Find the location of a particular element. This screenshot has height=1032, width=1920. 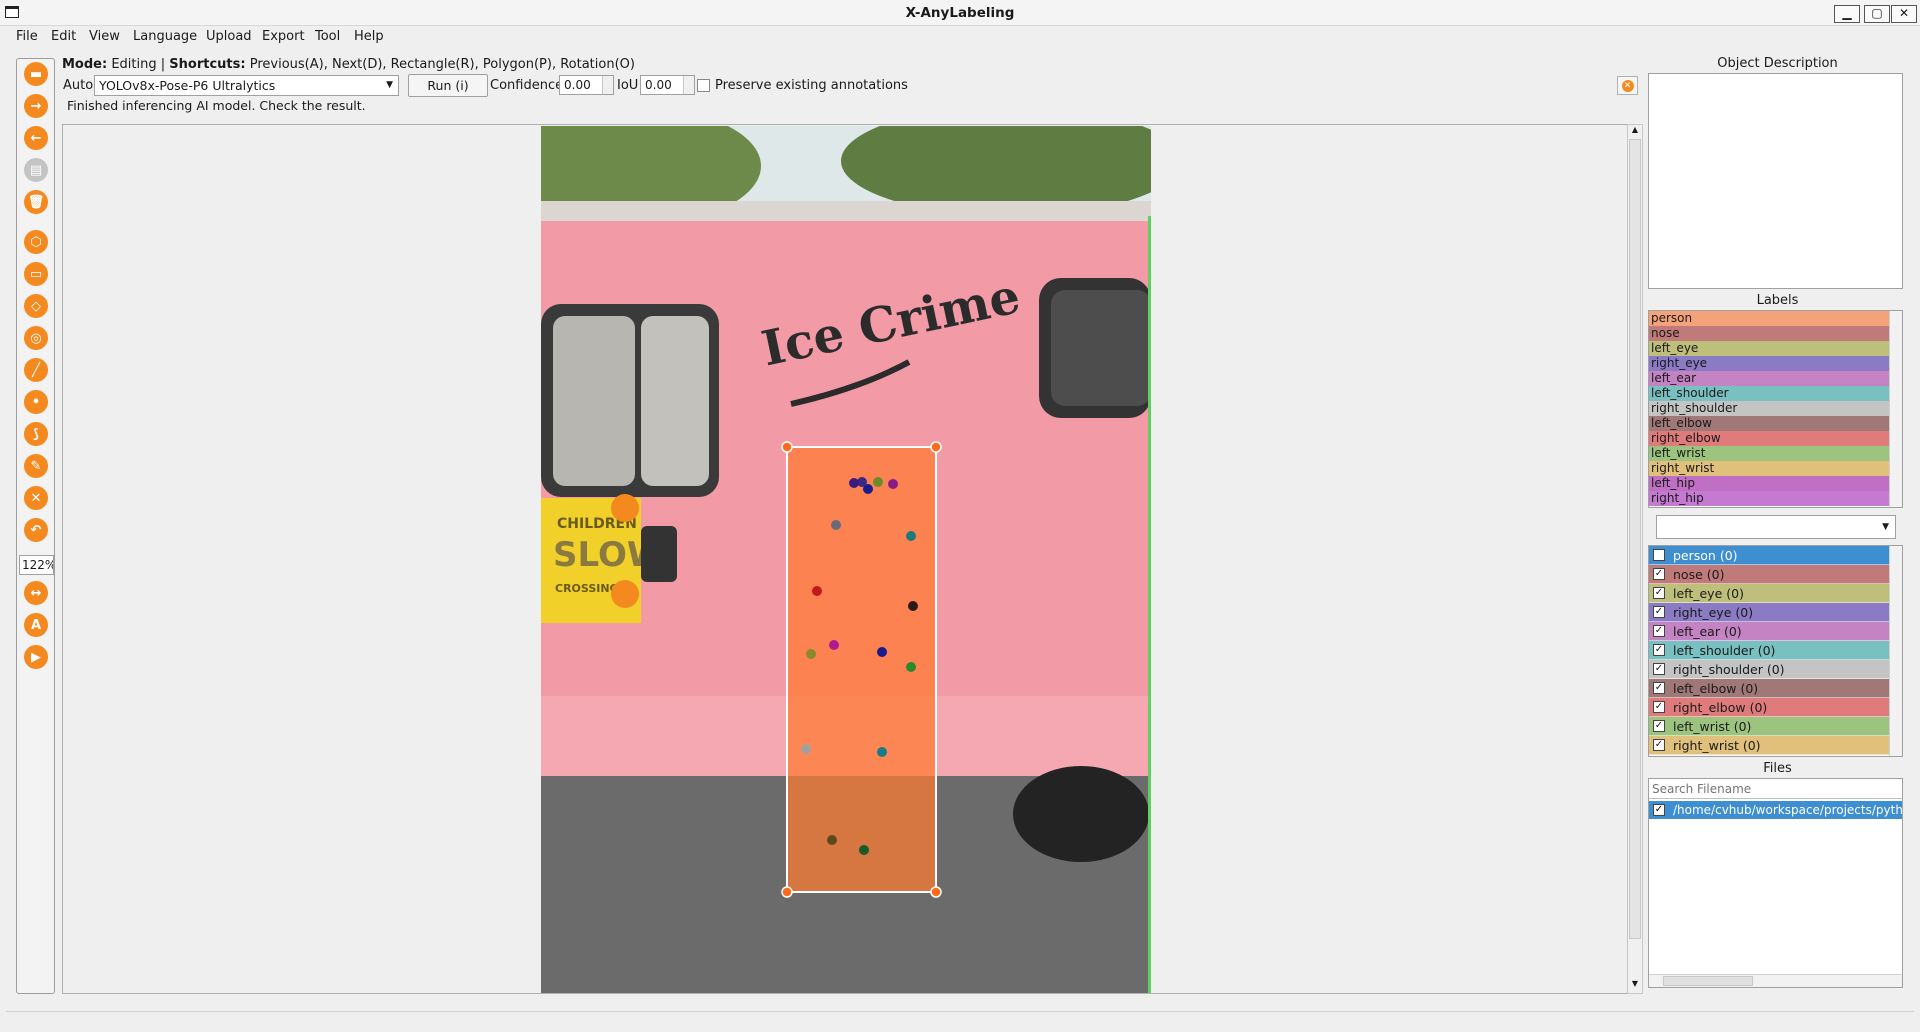

left-toolbar: ▬ → ← ▤ 🗑 ⬡ ▭ ◇ ◎ ╱ • ⟆ ✎ ✕ ↶ 122% ↔ A ▶ is located at coordinates (35, 526).